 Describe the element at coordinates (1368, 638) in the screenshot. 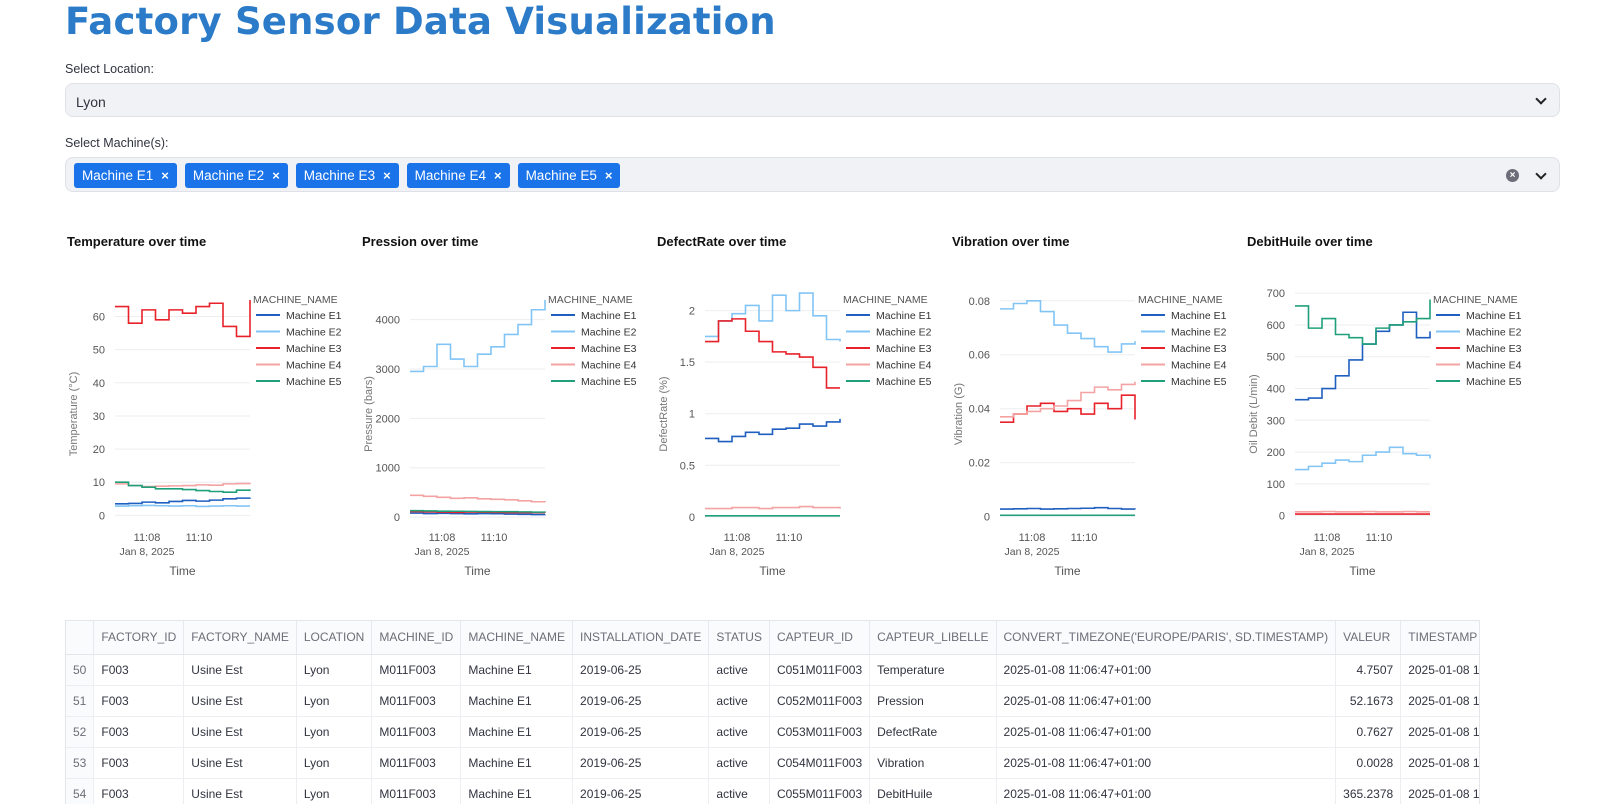

I see `column-header: VALEUR` at that location.